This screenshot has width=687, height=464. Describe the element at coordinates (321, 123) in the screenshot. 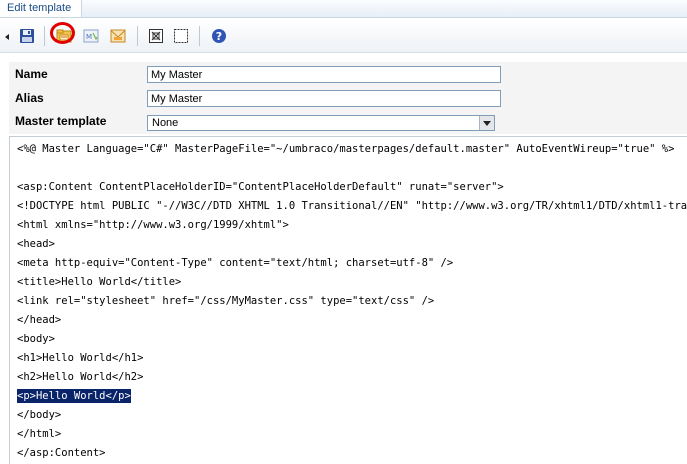

I see `master-template-select: None` at that location.